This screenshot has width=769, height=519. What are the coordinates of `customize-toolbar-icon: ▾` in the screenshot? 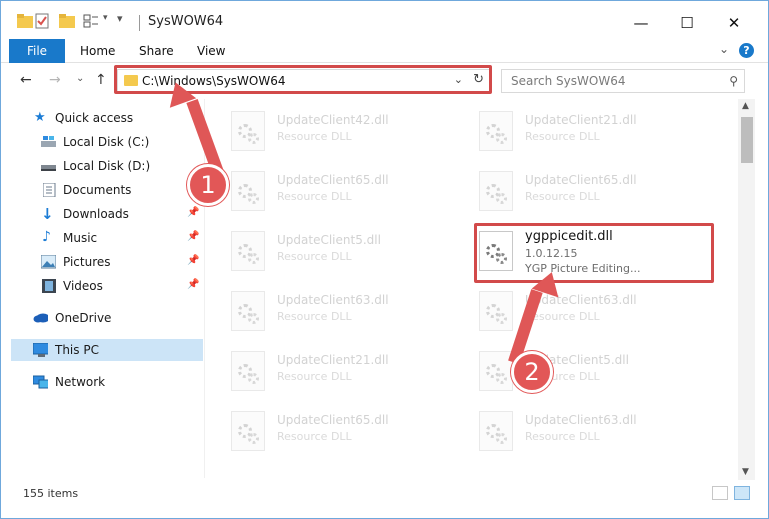 It's located at (120, 18).